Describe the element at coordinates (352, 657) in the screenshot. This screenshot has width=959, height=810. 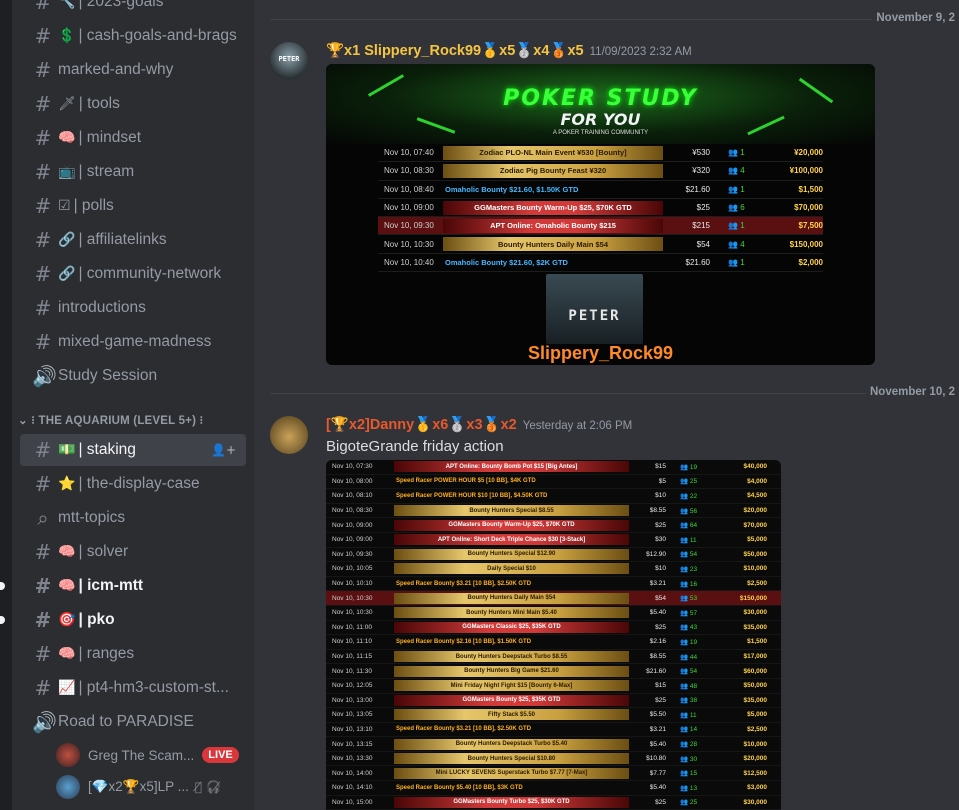
I see `start-time: Nov 10, 11:15` at that location.